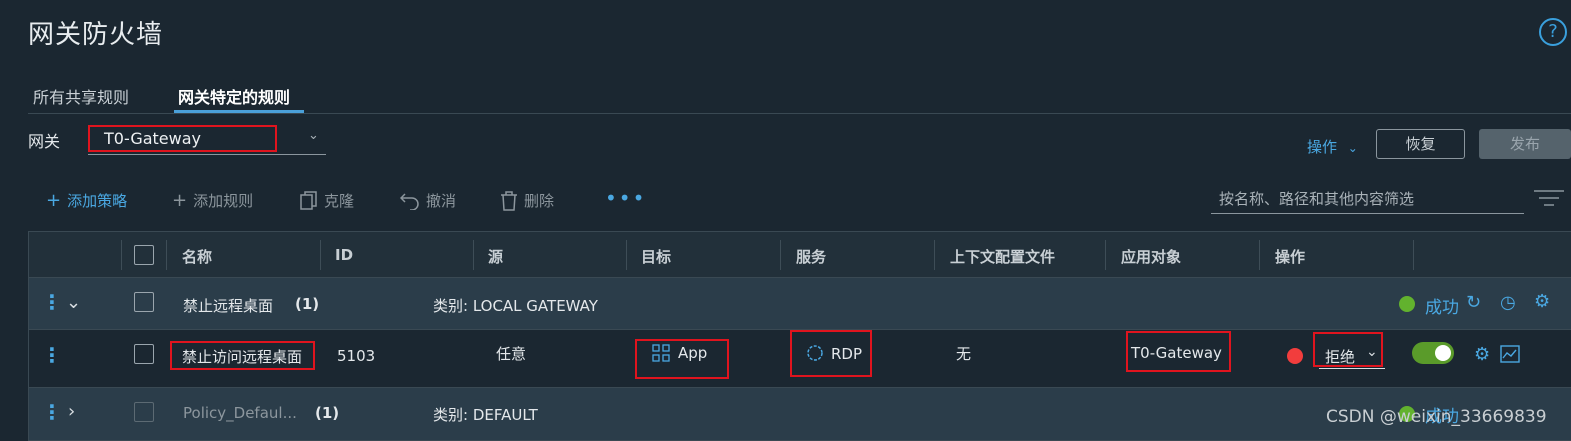 This screenshot has width=1571, height=441. Describe the element at coordinates (1002, 256) in the screenshot. I see `column-header-context-profile: 上下文配置文件` at that location.